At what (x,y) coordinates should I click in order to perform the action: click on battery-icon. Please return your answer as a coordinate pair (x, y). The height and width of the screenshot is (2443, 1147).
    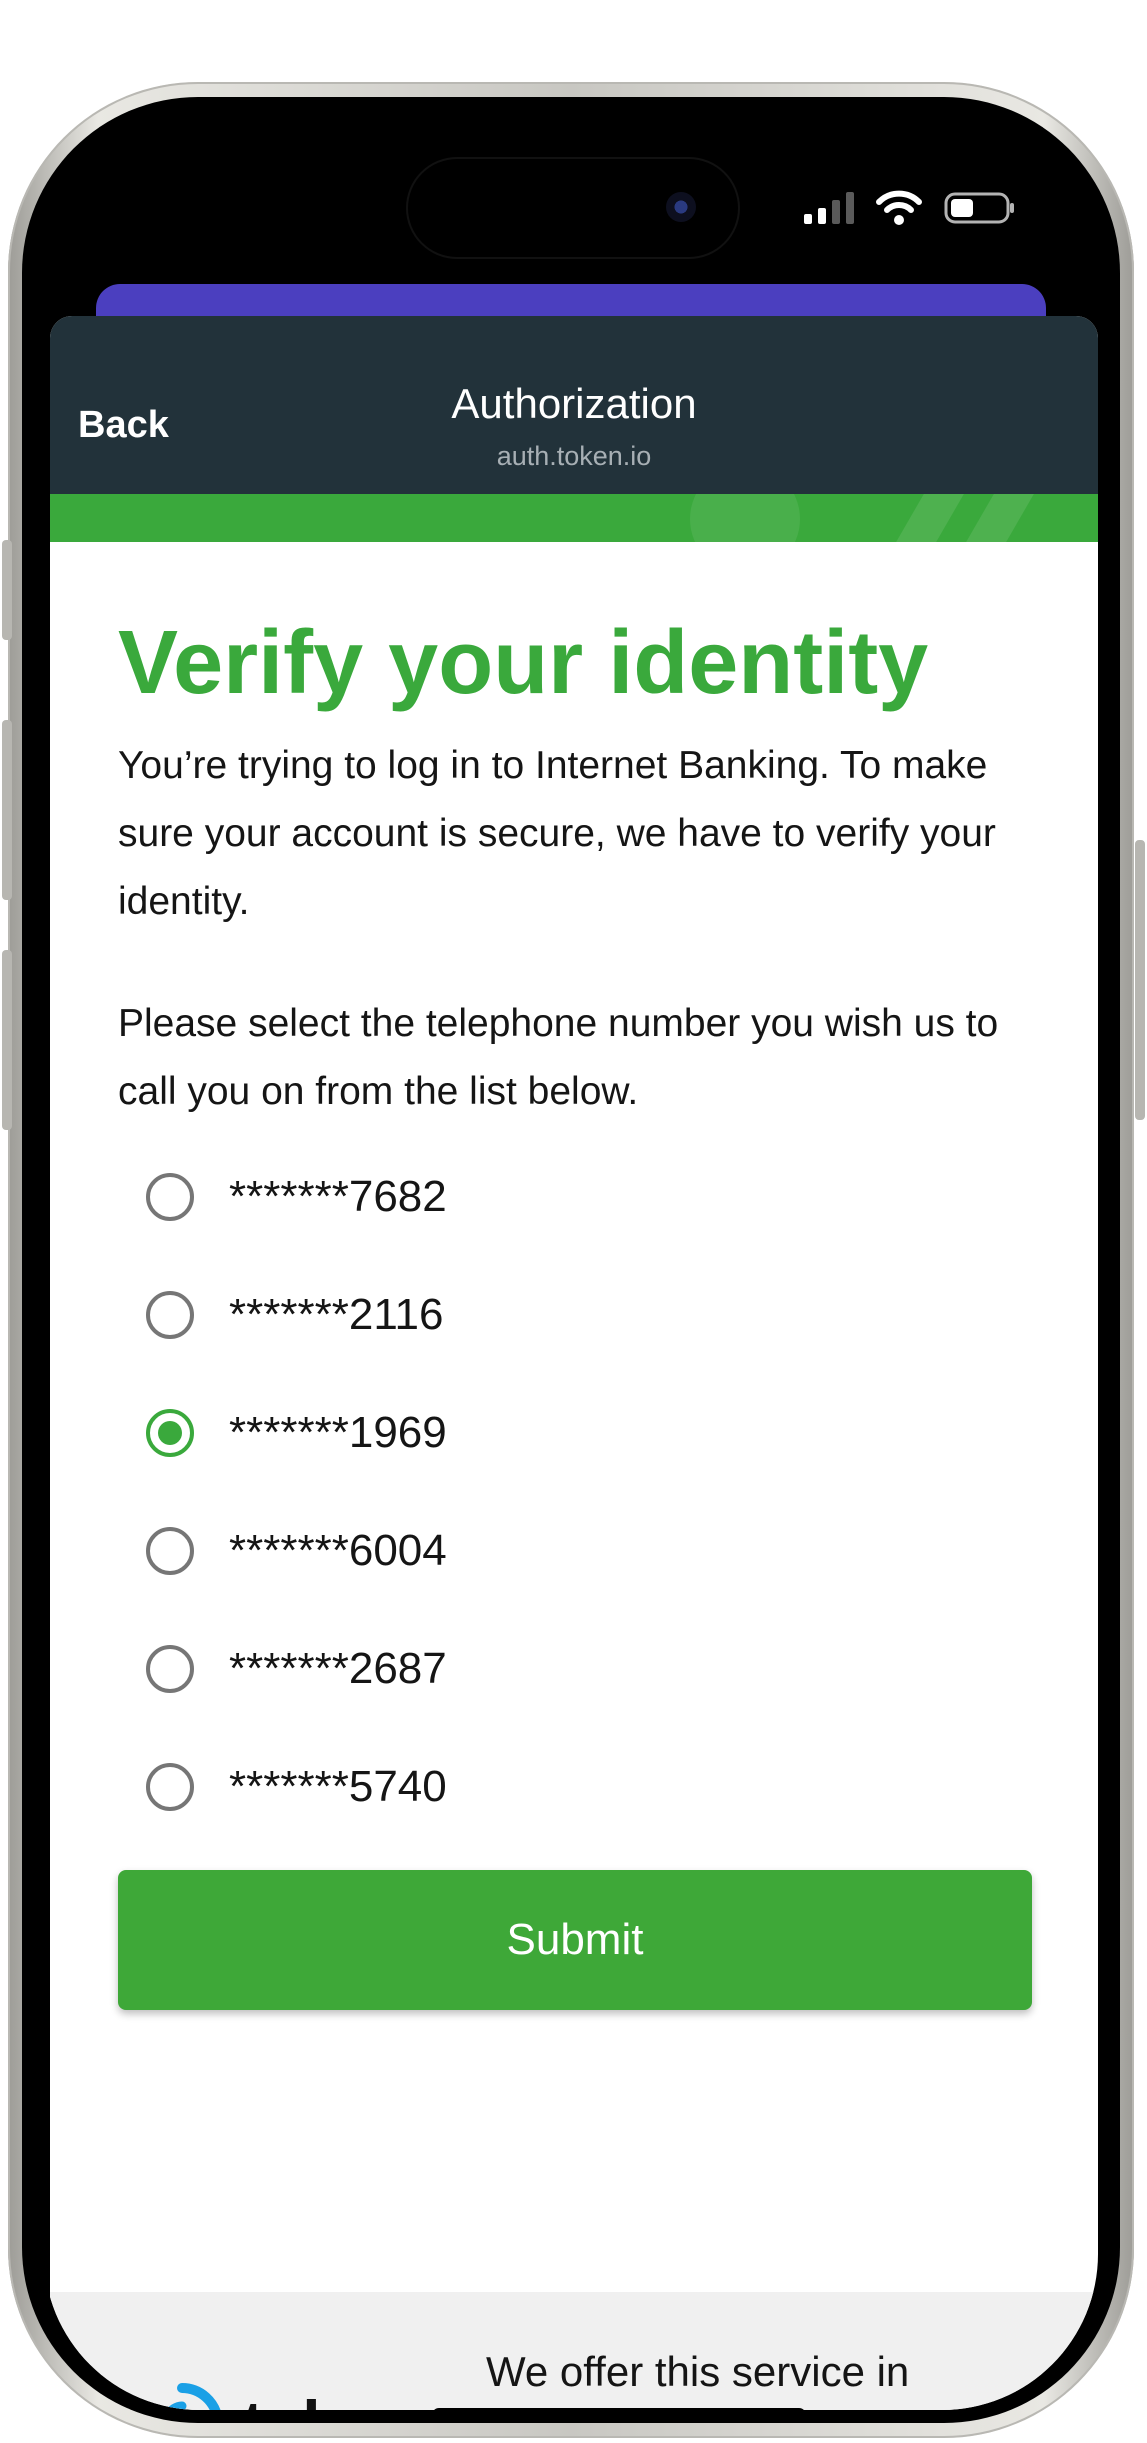
    Looking at the image, I should click on (979, 208).